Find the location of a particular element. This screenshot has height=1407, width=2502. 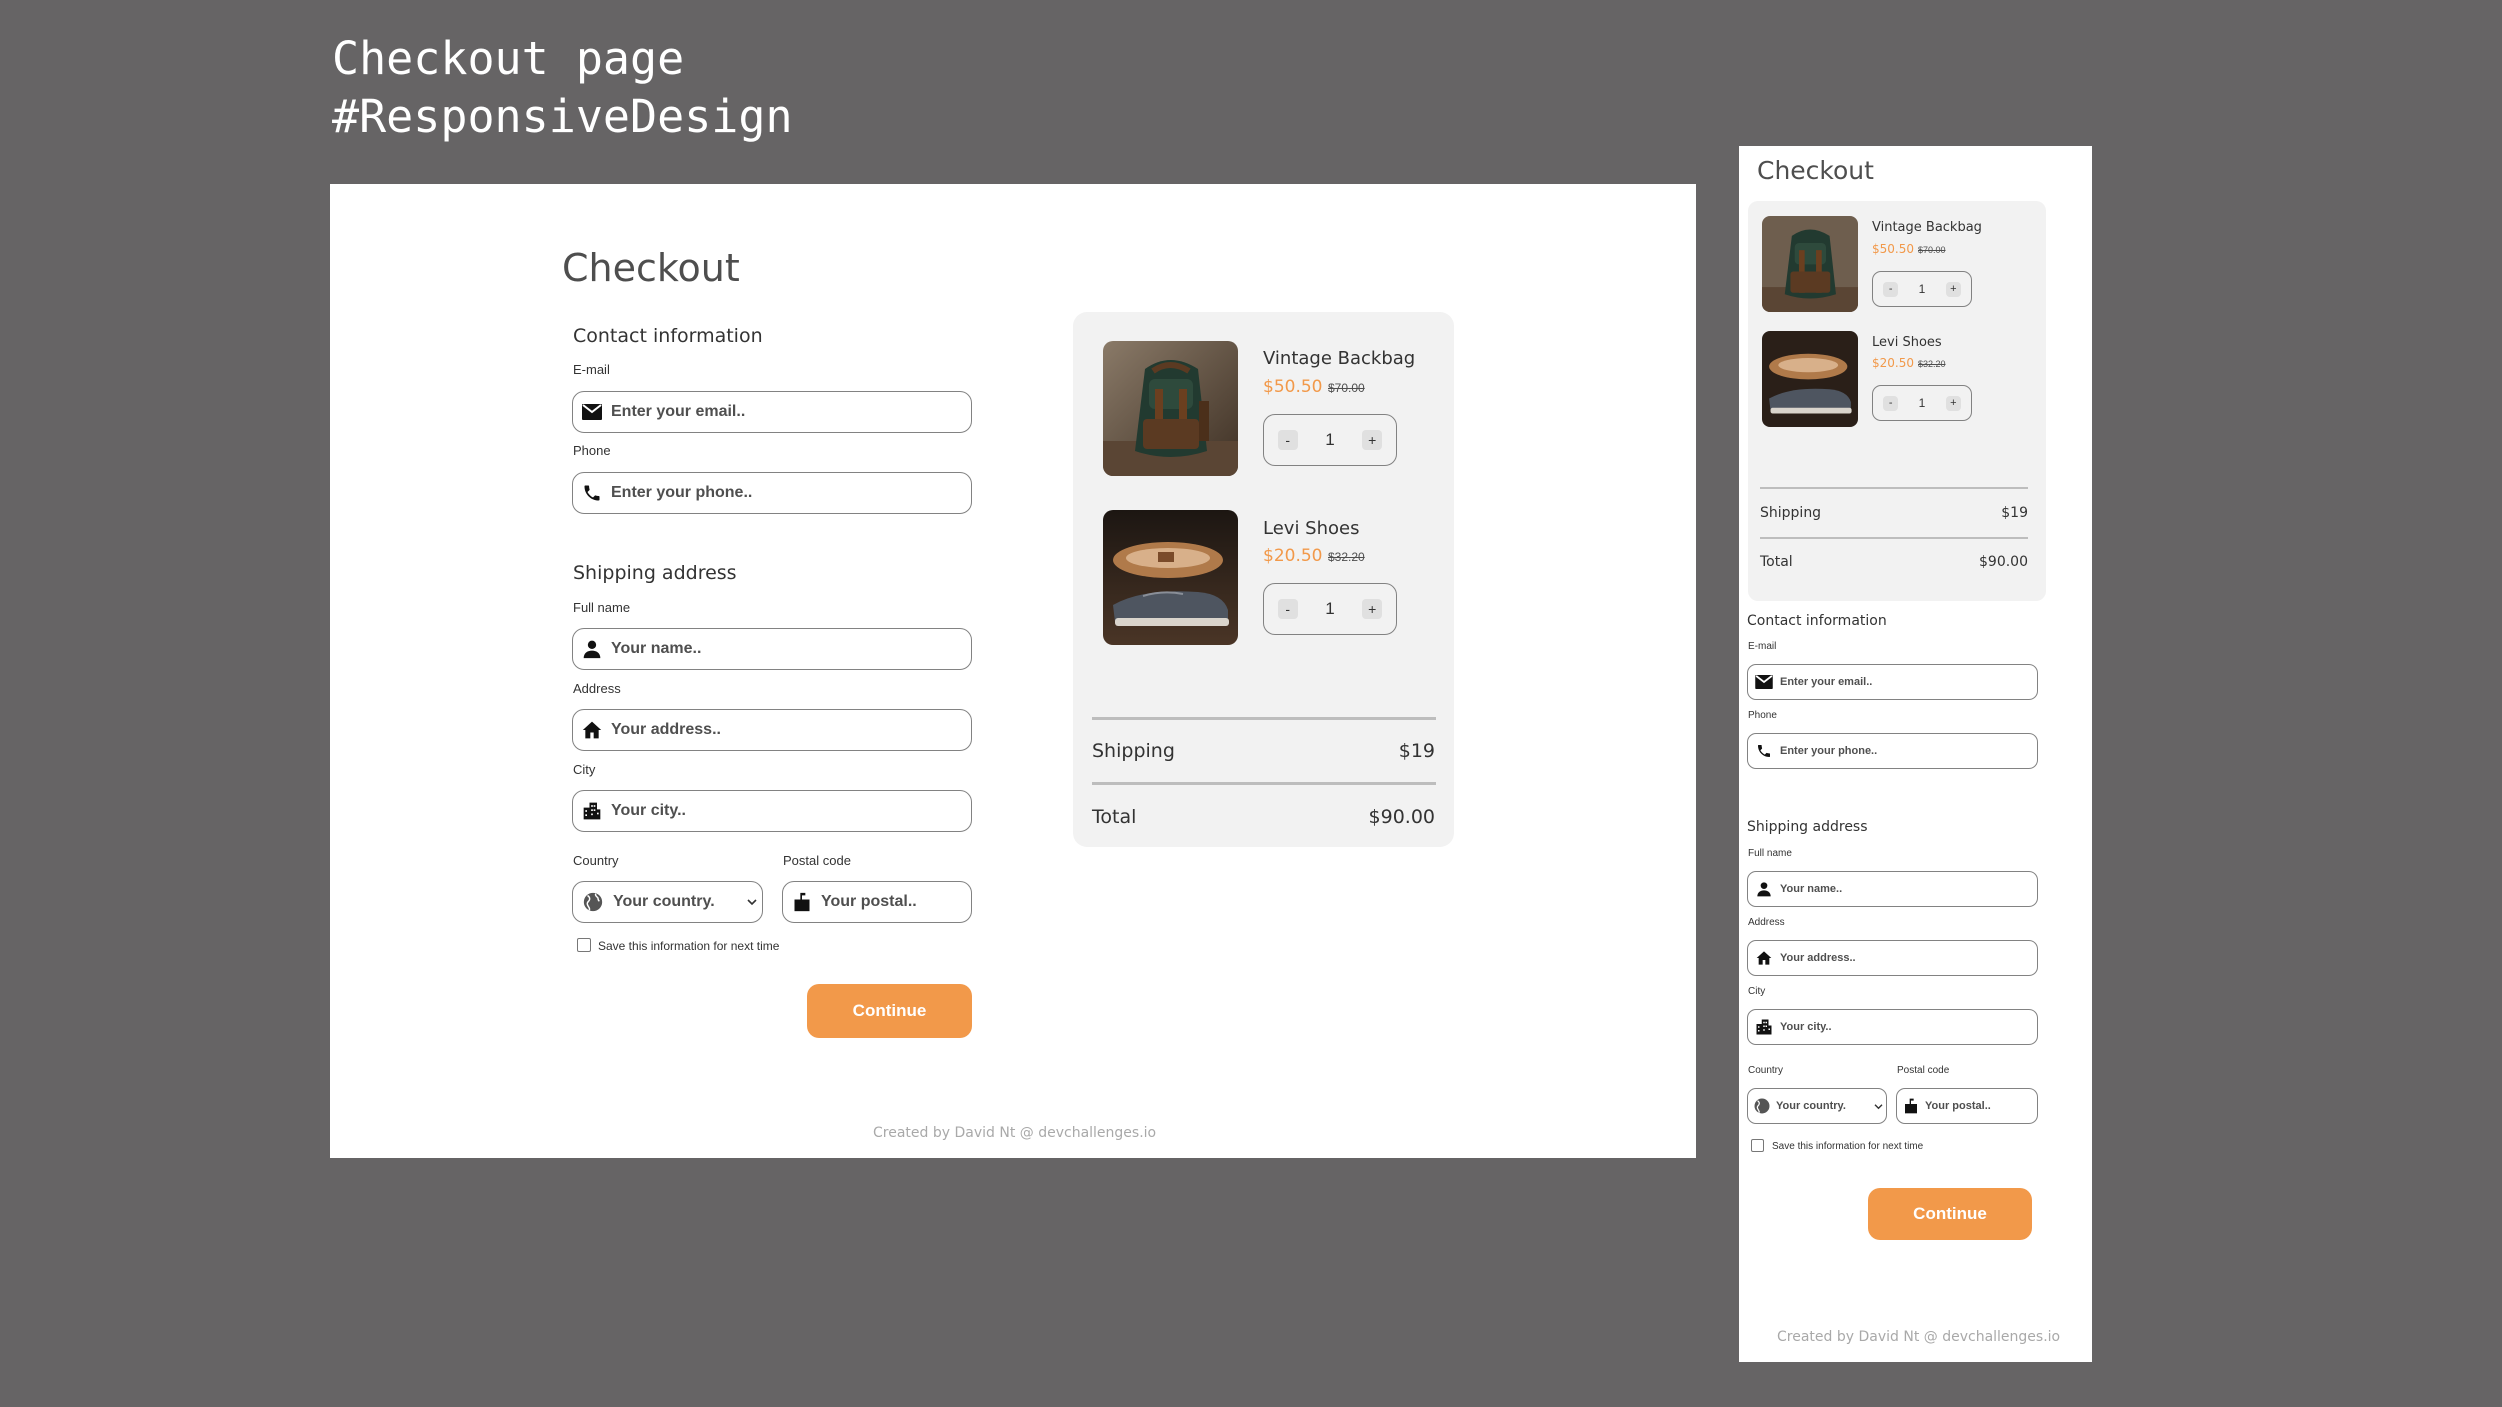

presentation-heading: Checkout page #ResponsiveDesign is located at coordinates (562, 88).